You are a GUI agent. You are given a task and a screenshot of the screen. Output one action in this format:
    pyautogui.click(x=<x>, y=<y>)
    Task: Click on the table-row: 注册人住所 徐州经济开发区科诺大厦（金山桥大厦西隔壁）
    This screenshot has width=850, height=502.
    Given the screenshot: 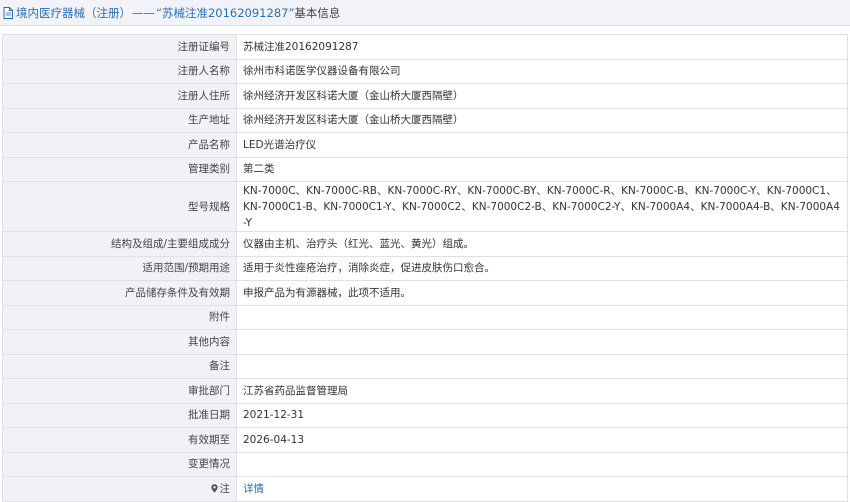 What is the action you would take?
    pyautogui.click(x=425, y=96)
    